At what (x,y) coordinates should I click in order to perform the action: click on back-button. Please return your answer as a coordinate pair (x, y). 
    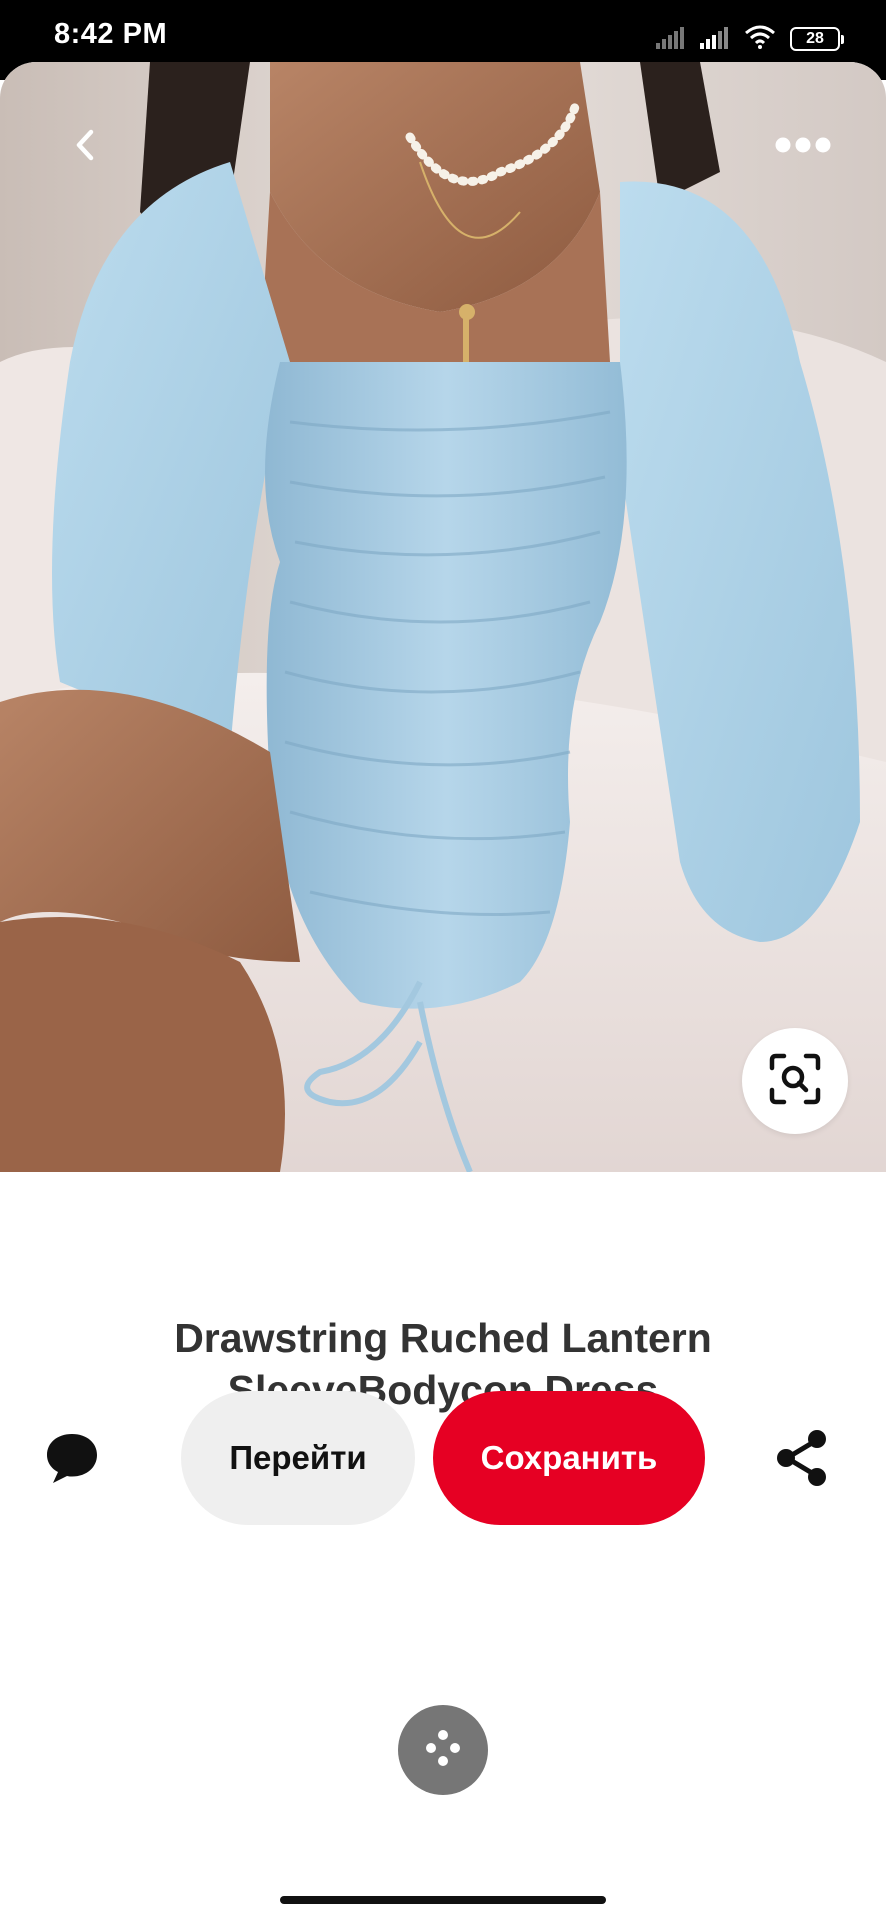
    Looking at the image, I should click on (85, 147).